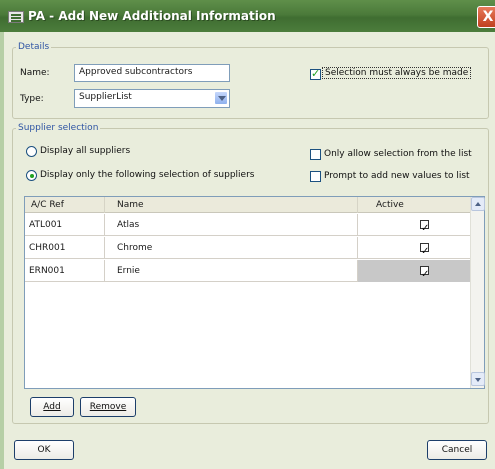 Image resolution: width=495 pixels, height=469 pixels. What do you see at coordinates (65, 225) in the screenshot?
I see `cell-ref: ATL001` at bounding box center [65, 225].